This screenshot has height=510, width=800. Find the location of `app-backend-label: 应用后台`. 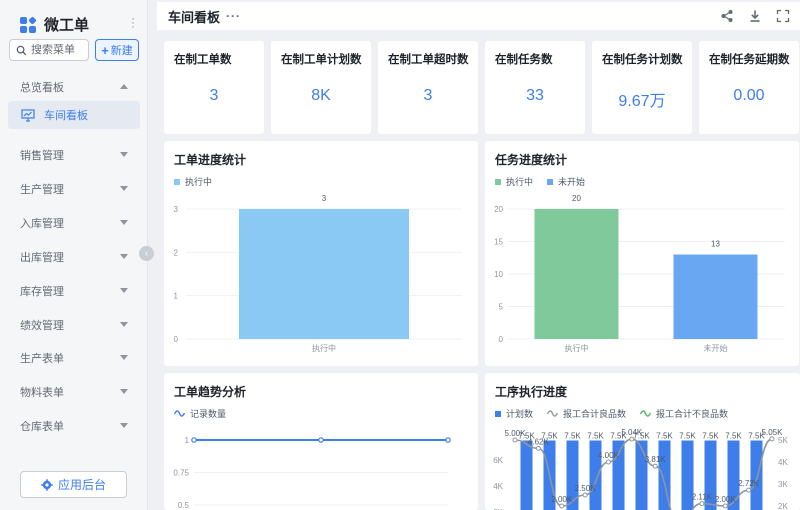

app-backend-label: 应用后台 is located at coordinates (81, 485).